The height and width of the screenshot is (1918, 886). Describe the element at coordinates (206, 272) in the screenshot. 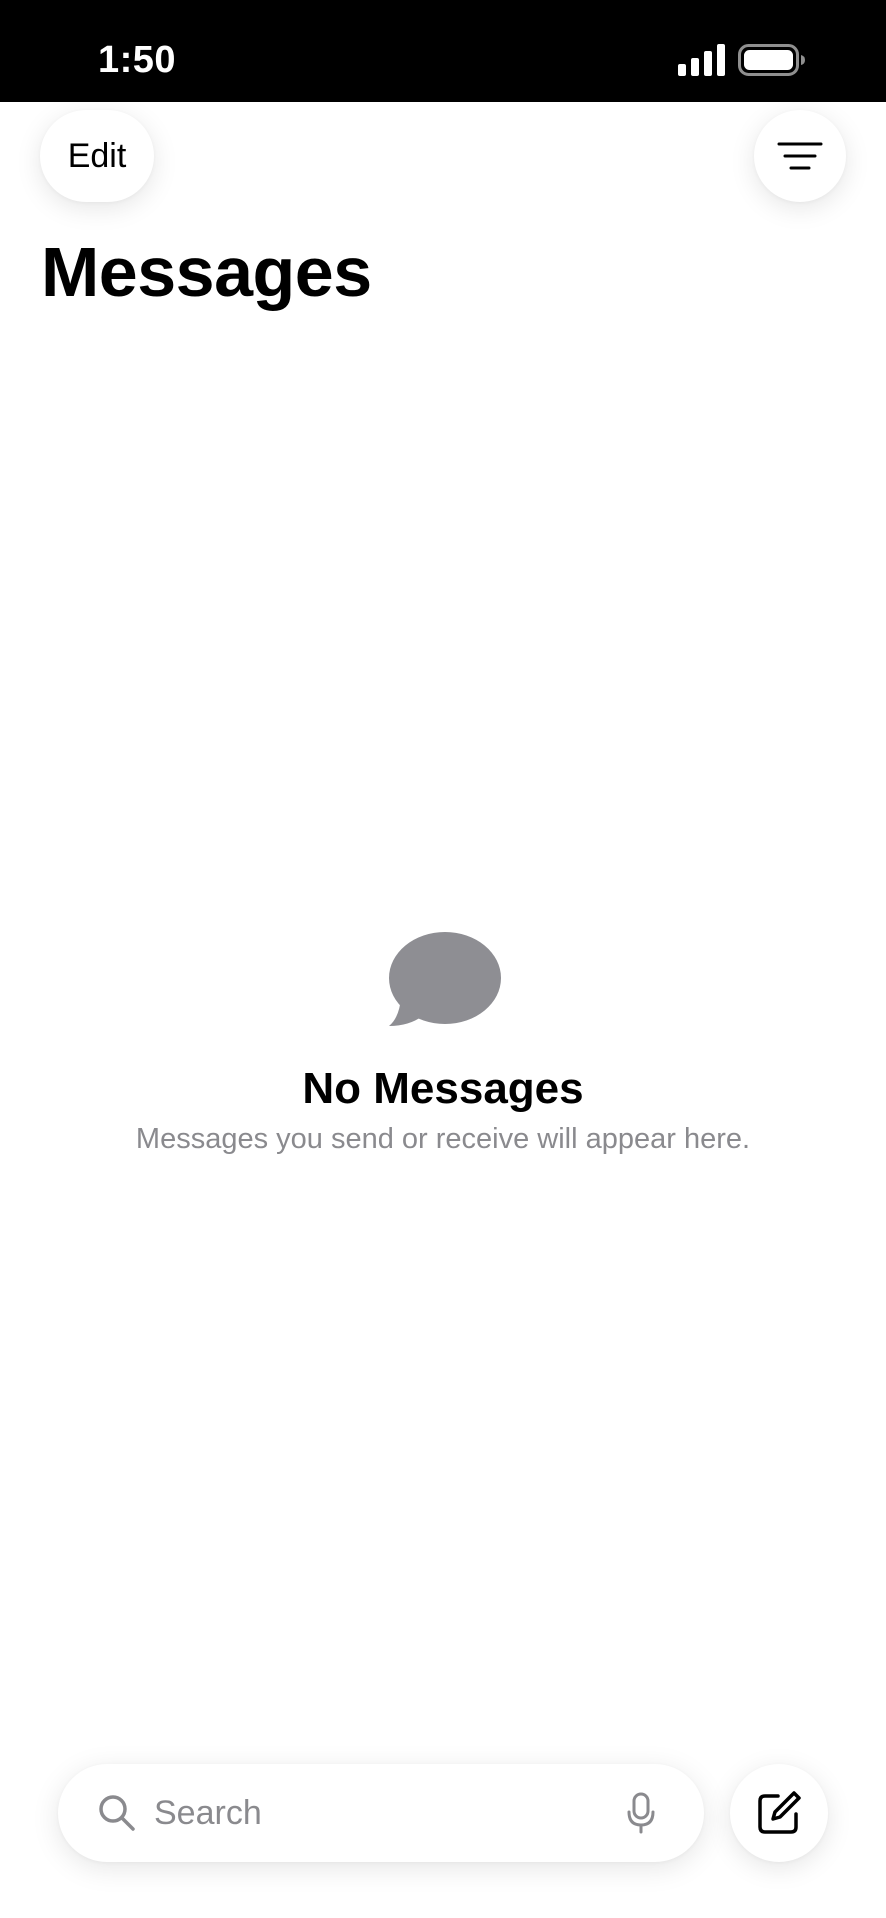

I see `page-title: Messages` at that location.